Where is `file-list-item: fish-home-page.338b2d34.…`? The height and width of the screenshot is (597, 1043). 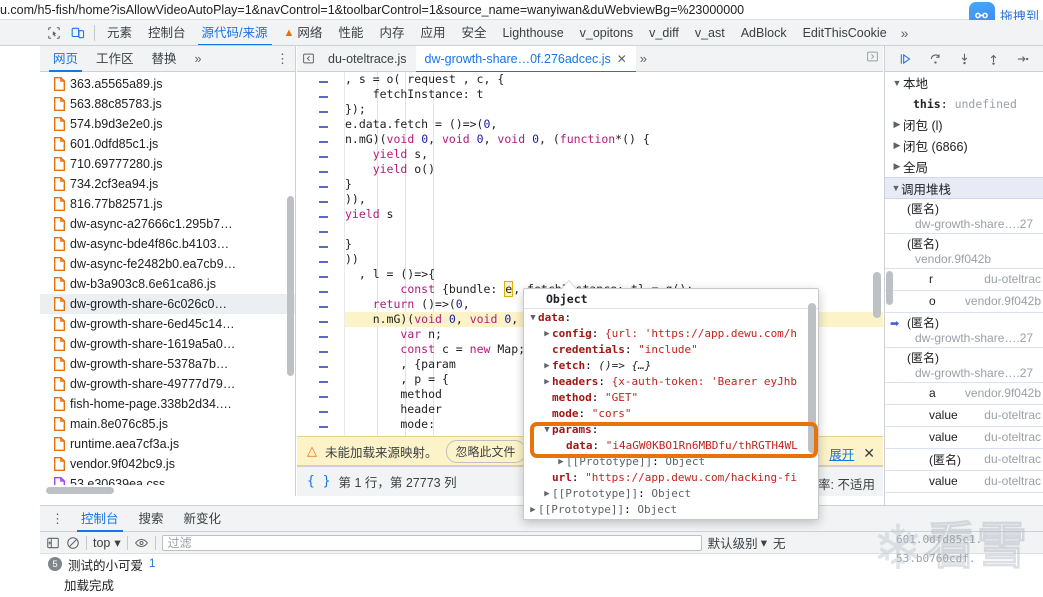
file-list-item: fish-home-page.338b2d34.… is located at coordinates (167, 404).